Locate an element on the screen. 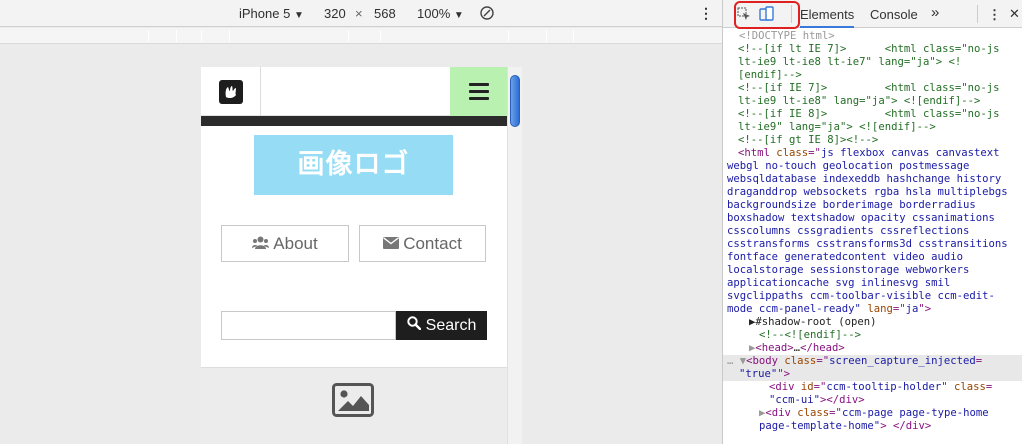  dom-tree-line: lt-ie9" lang="ja"> <![endif]--> is located at coordinates (872, 127).